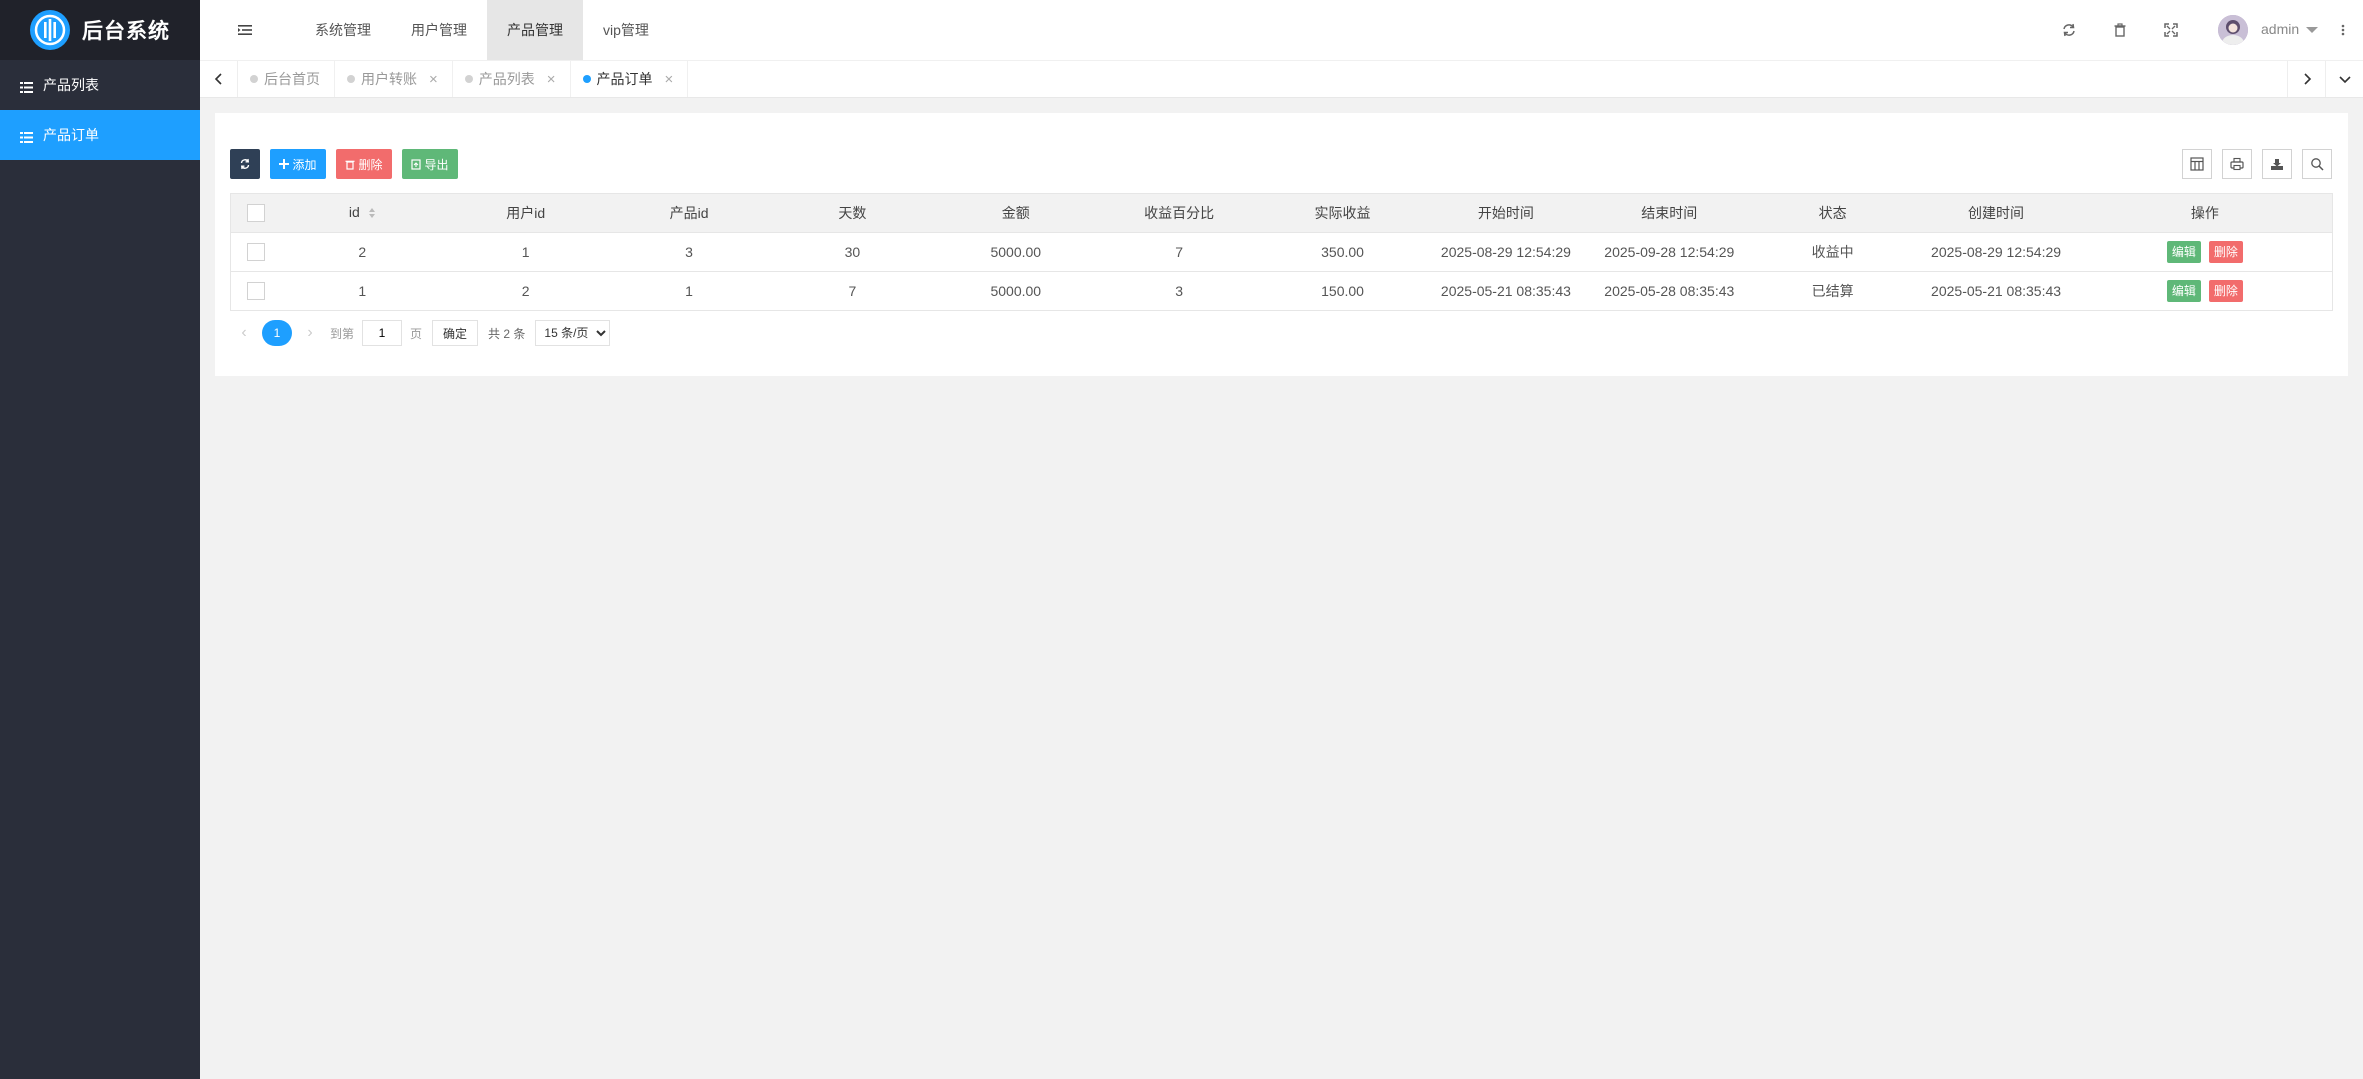  I want to click on select-all-checkbox, so click(255, 213).